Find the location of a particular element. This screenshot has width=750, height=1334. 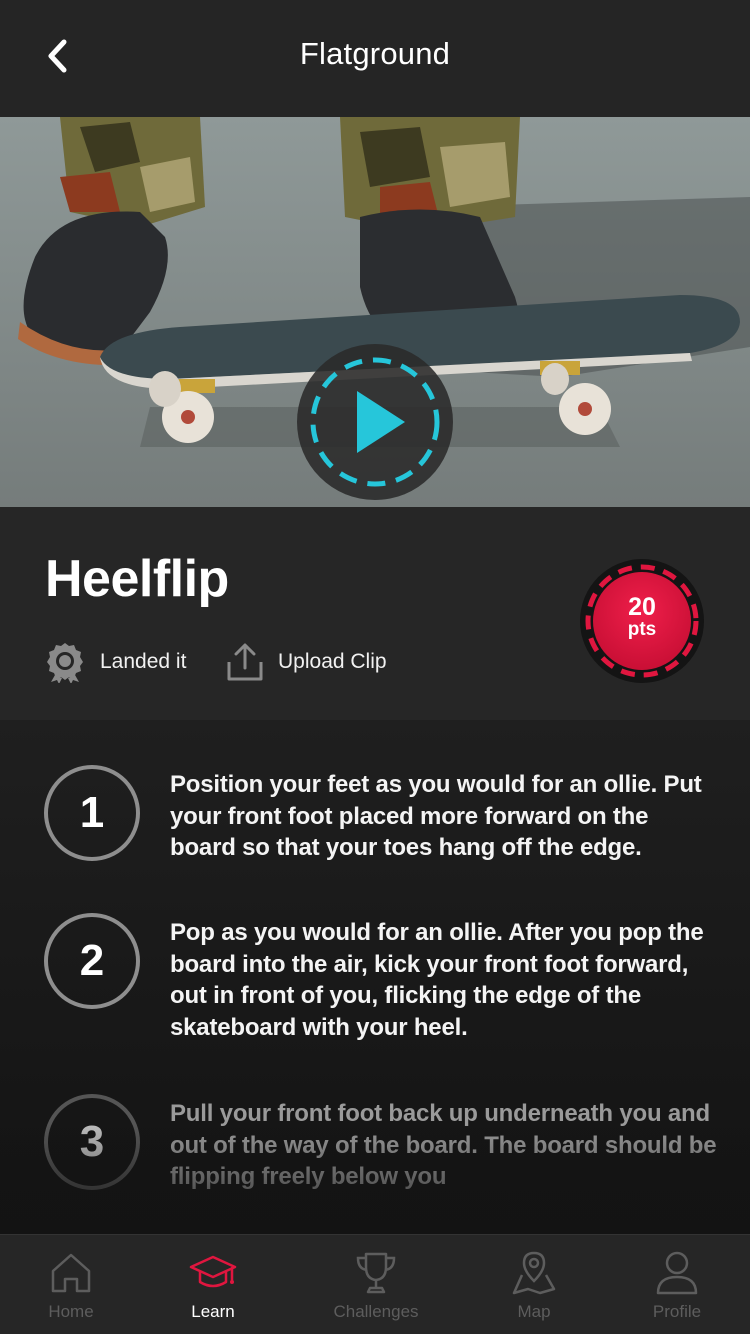

upload-icon is located at coordinates (245, 662).